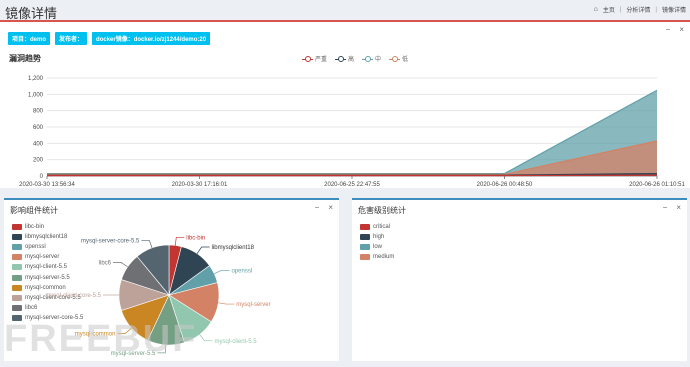 This screenshot has height=367, width=690. Describe the element at coordinates (681, 29) in the screenshot. I see `close-icon: ×` at that location.